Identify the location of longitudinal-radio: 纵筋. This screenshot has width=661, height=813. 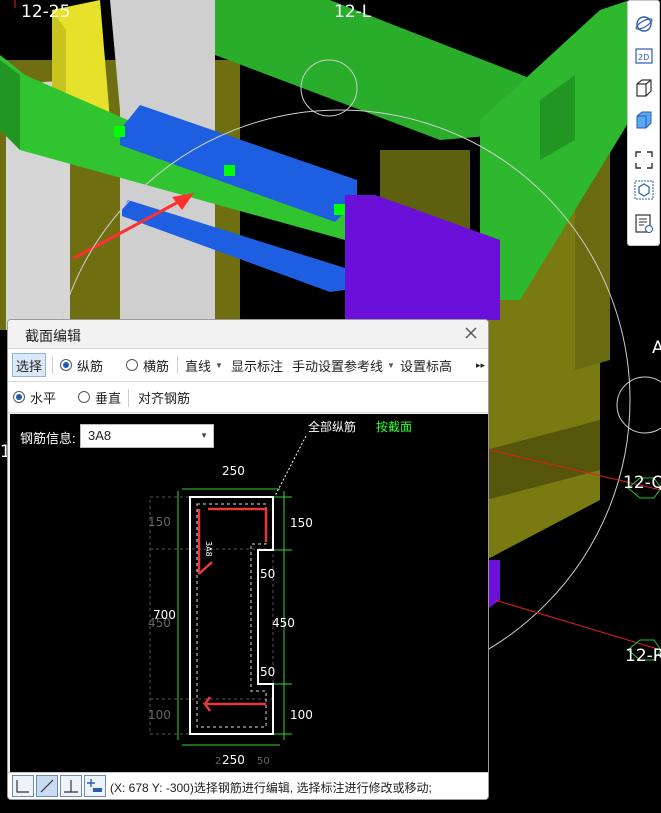
(81, 365).